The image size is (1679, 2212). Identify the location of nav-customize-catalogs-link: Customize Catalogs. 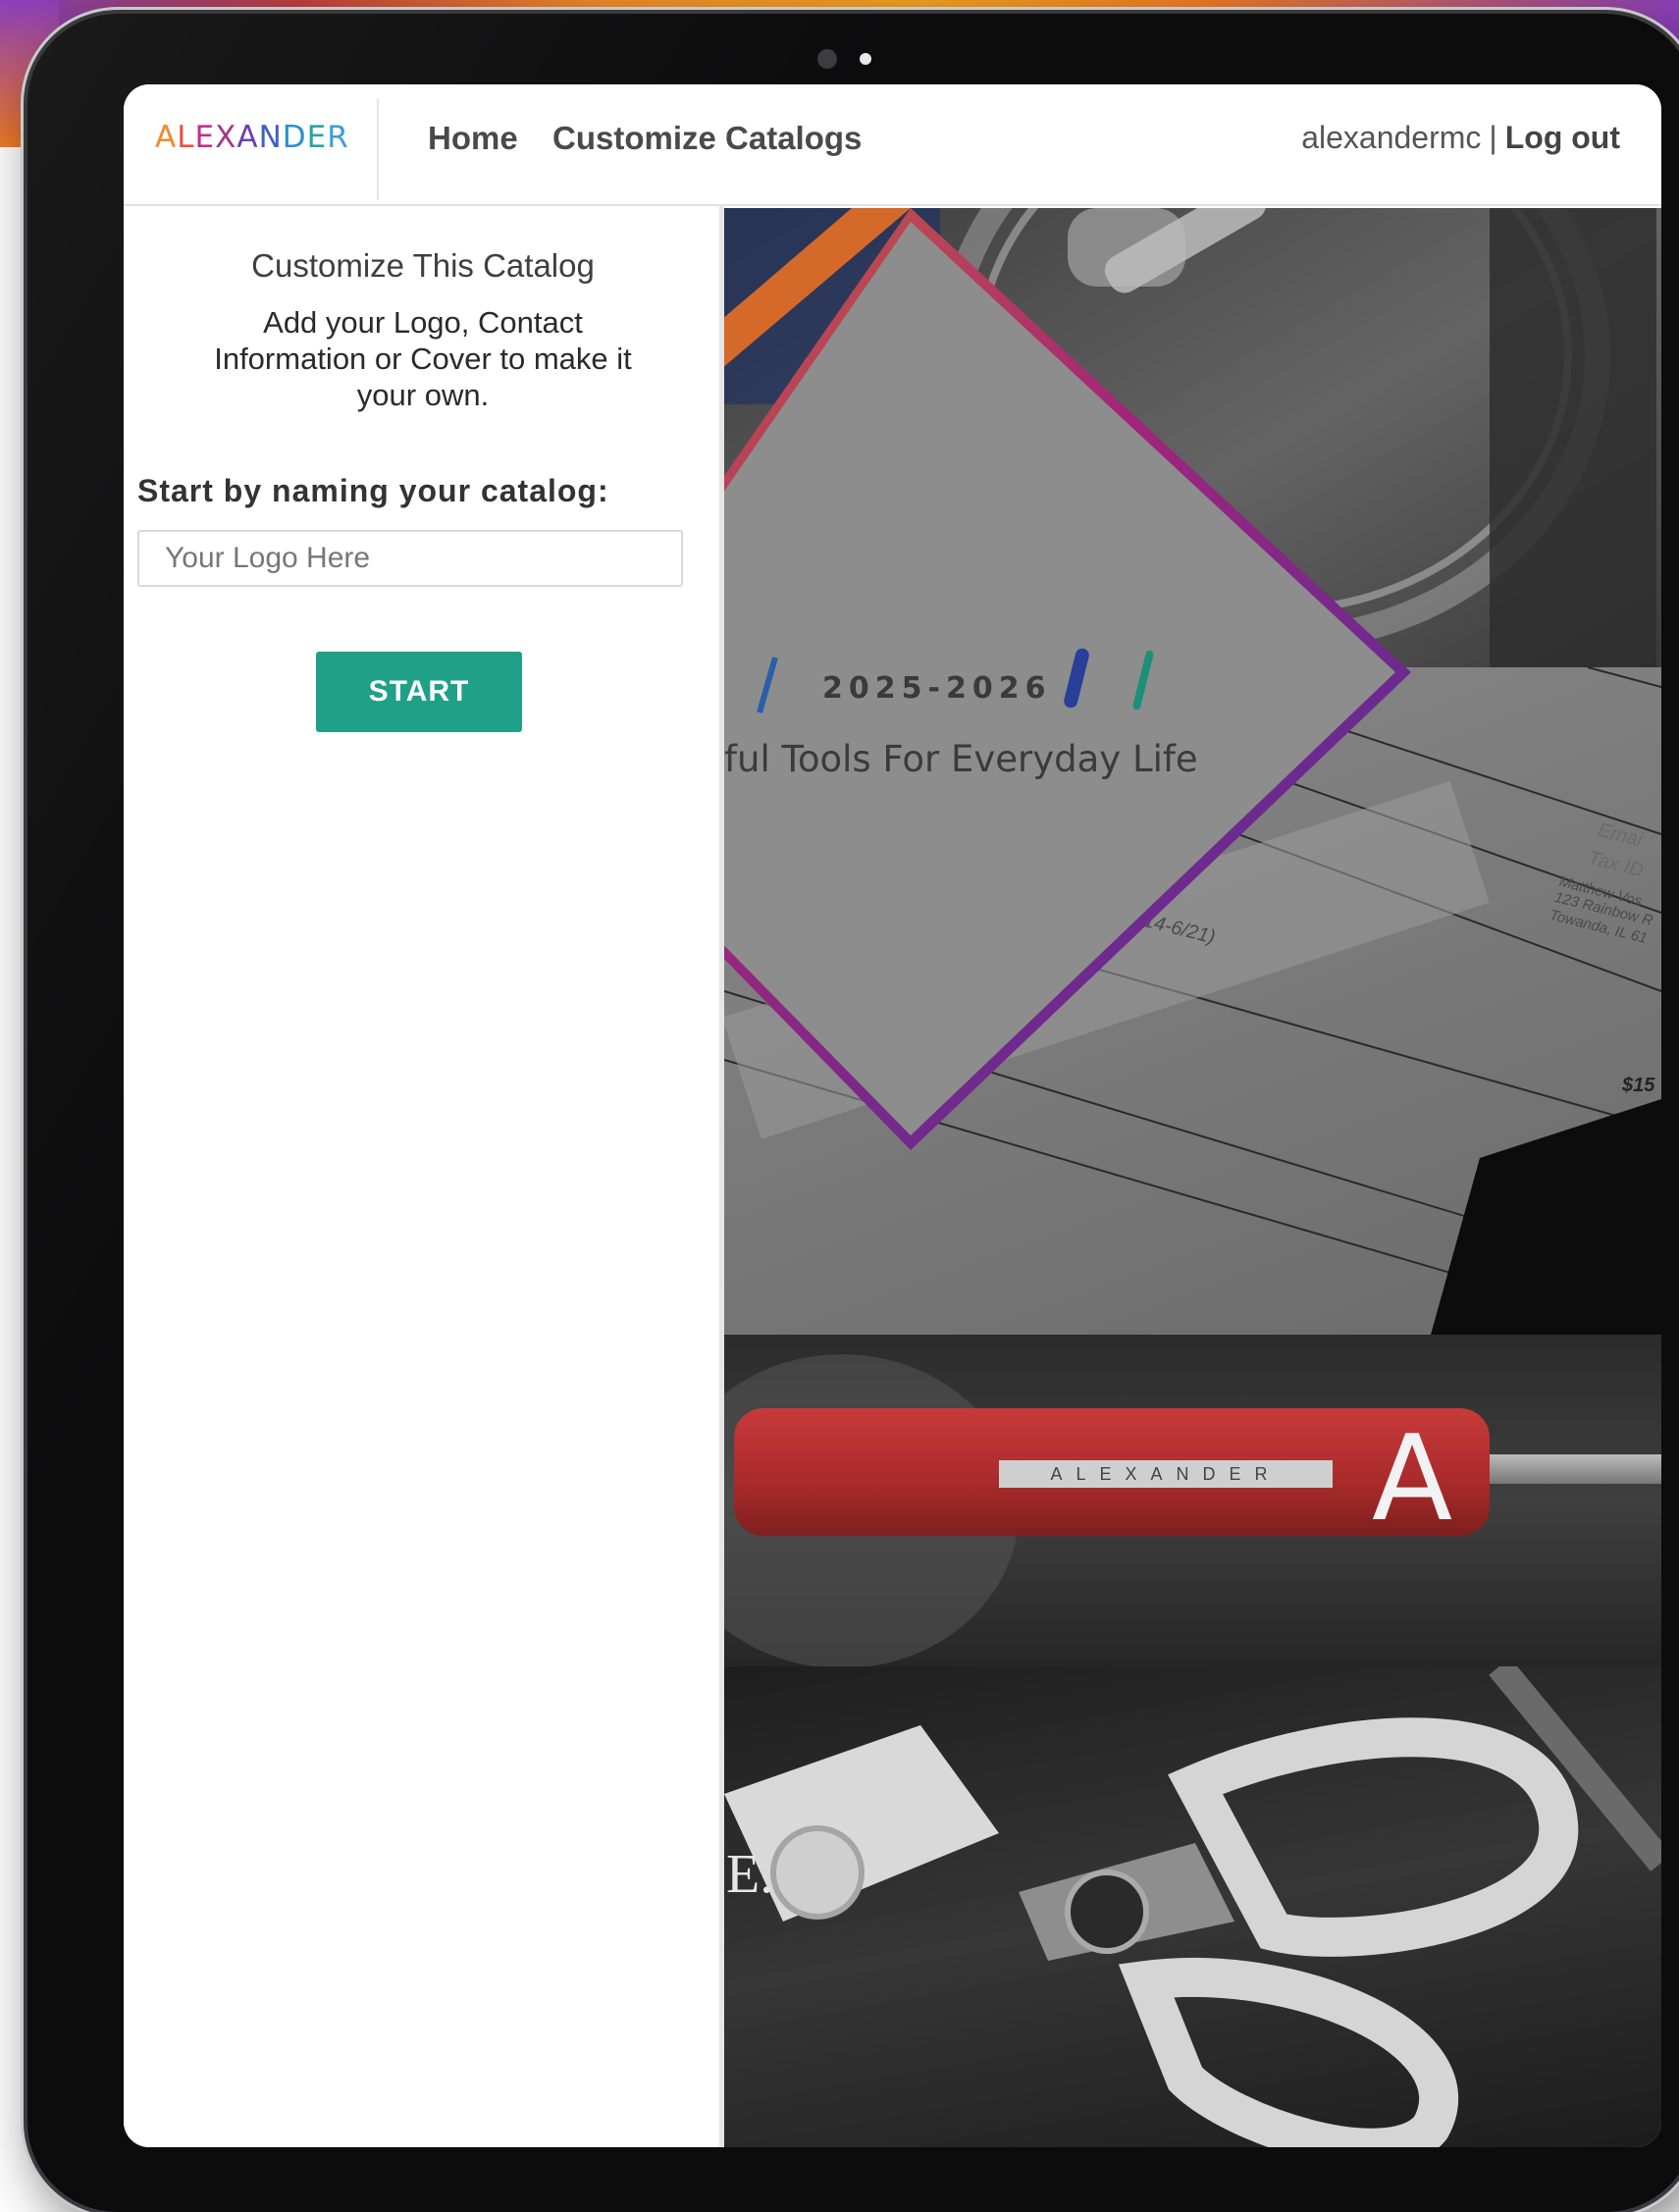
(707, 139).